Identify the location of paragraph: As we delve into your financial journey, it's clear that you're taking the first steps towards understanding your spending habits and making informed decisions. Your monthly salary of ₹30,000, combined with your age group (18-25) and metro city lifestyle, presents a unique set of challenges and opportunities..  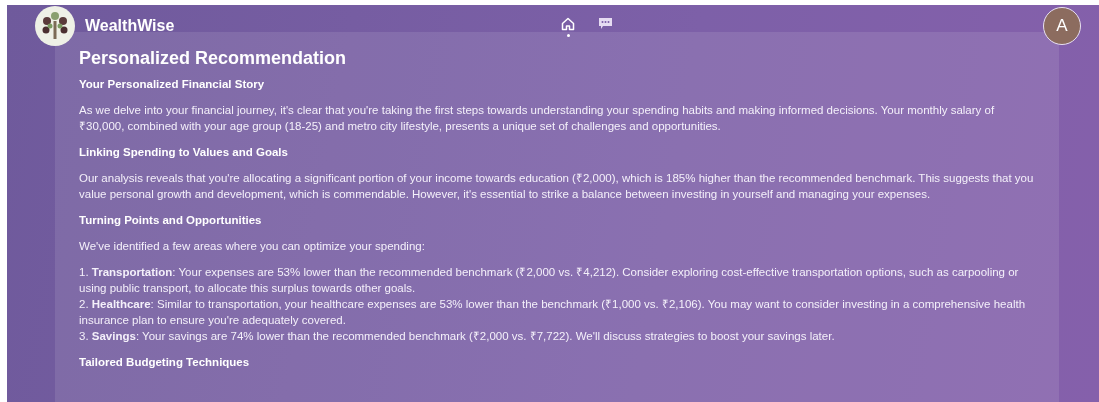
(537, 118).